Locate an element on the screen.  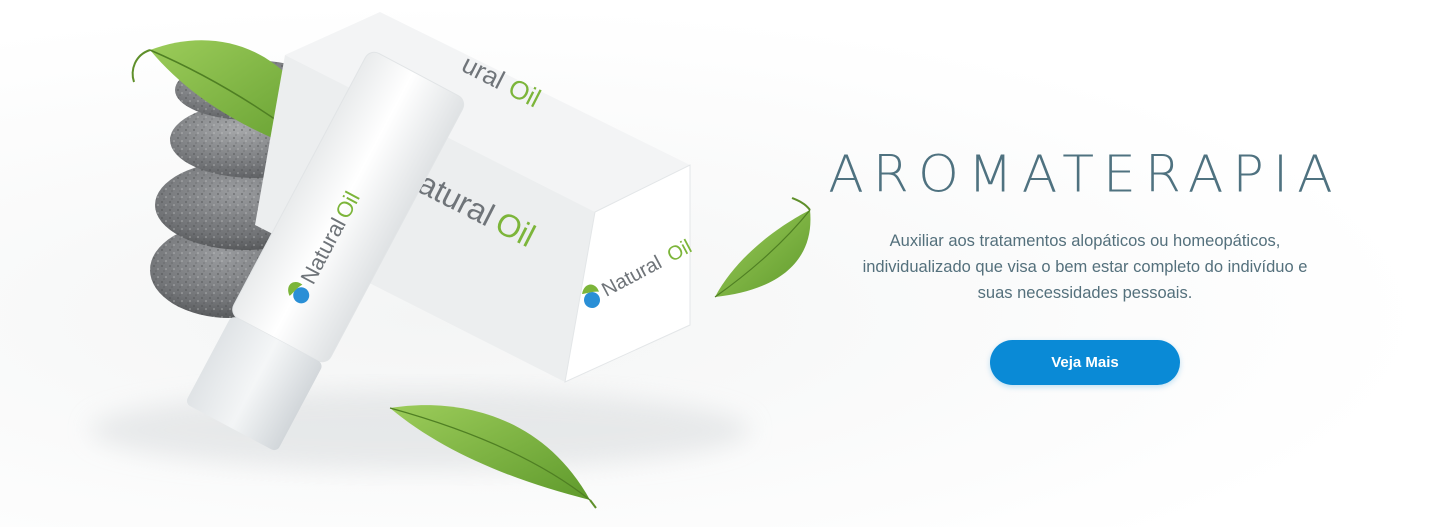
hero-title: Aromaterapia is located at coordinates (1085, 175).